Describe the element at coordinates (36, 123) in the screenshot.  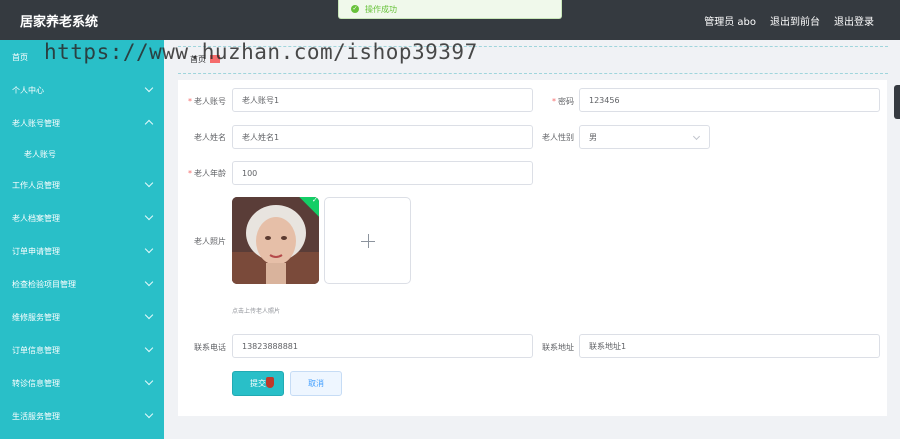
I see `sidebar-item-label: 老人账号管理` at that location.